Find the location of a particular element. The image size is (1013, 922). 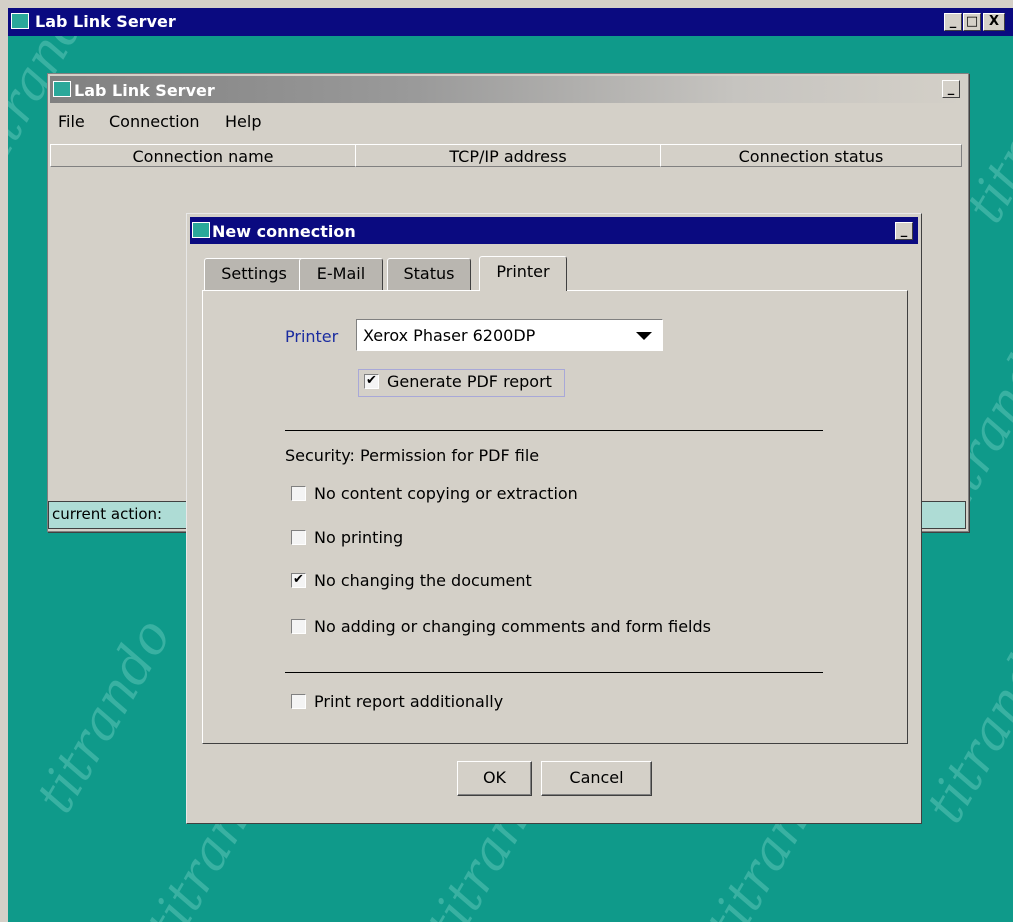

printer-select-value: Xerox Phaser 6200DP is located at coordinates (449, 335).